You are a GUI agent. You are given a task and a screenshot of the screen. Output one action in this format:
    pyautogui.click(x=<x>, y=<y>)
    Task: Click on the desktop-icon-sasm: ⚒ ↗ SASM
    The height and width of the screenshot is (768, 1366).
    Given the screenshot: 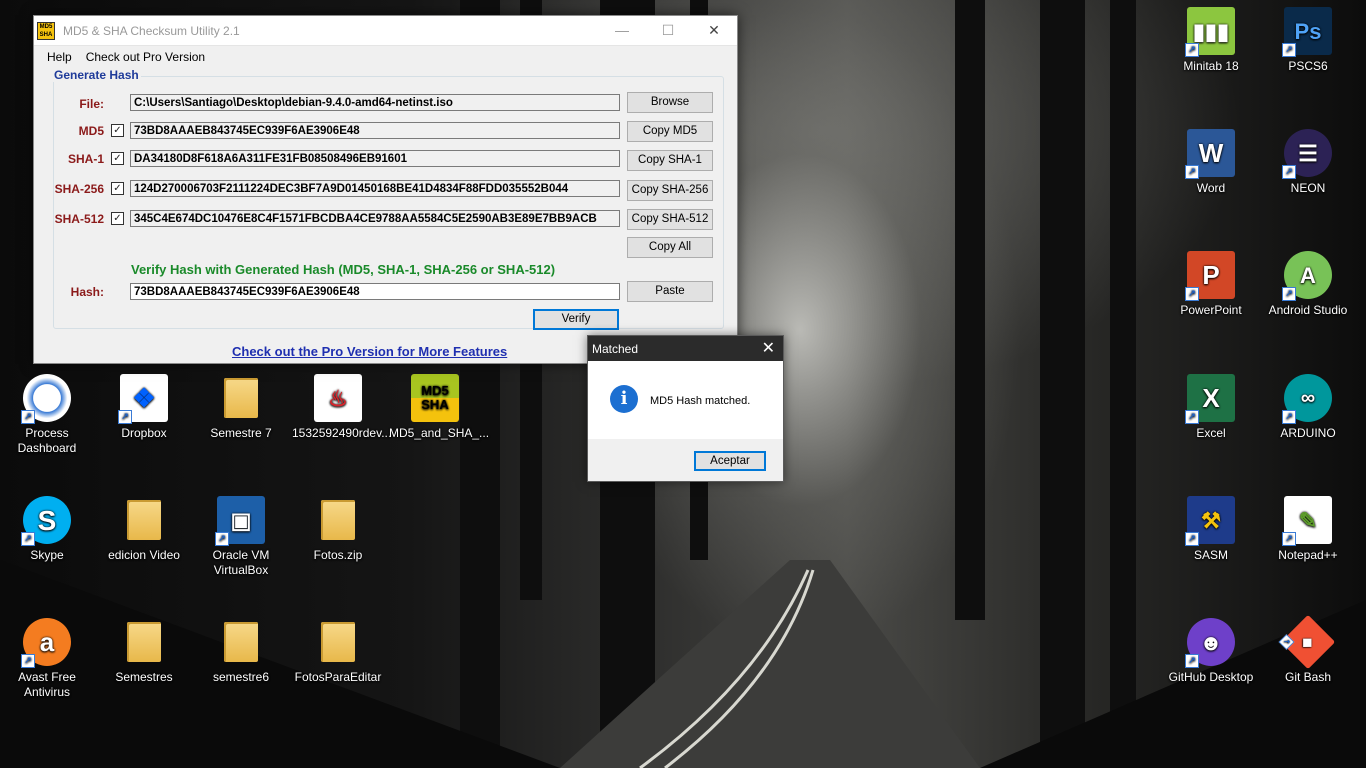 What is the action you would take?
    pyautogui.click(x=1211, y=529)
    